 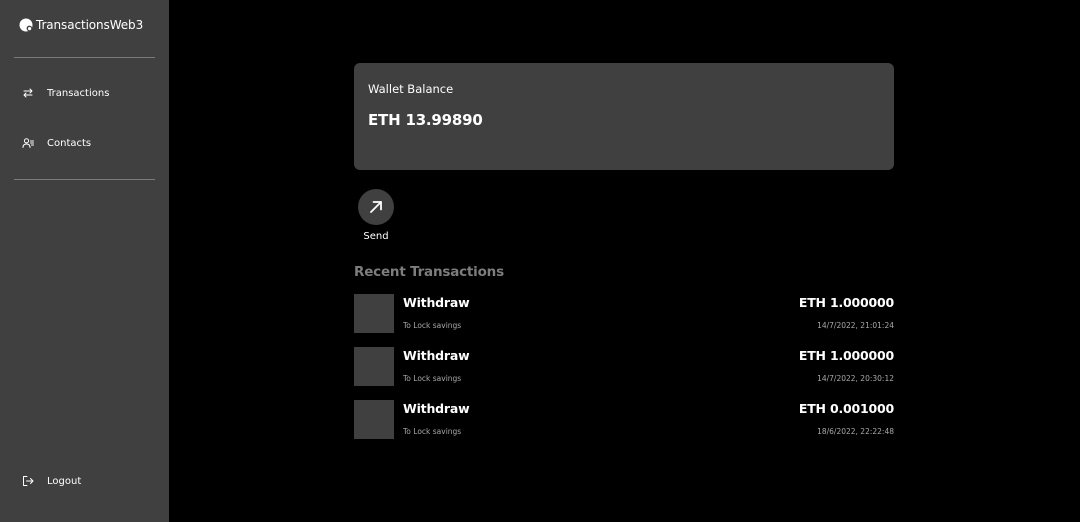 I want to click on sidebar-item-contacts: Contacts, so click(x=56, y=143).